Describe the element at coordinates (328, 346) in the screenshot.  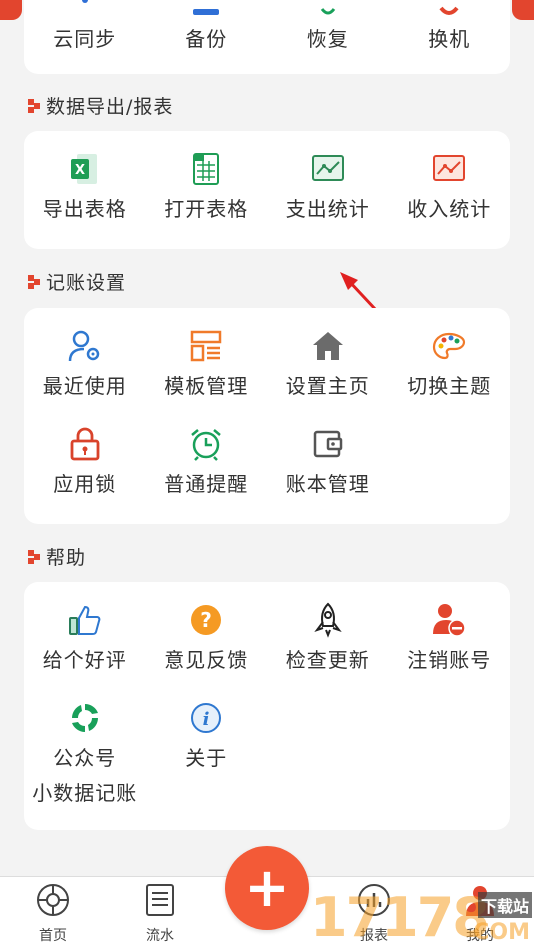
I see `home-icon` at that location.